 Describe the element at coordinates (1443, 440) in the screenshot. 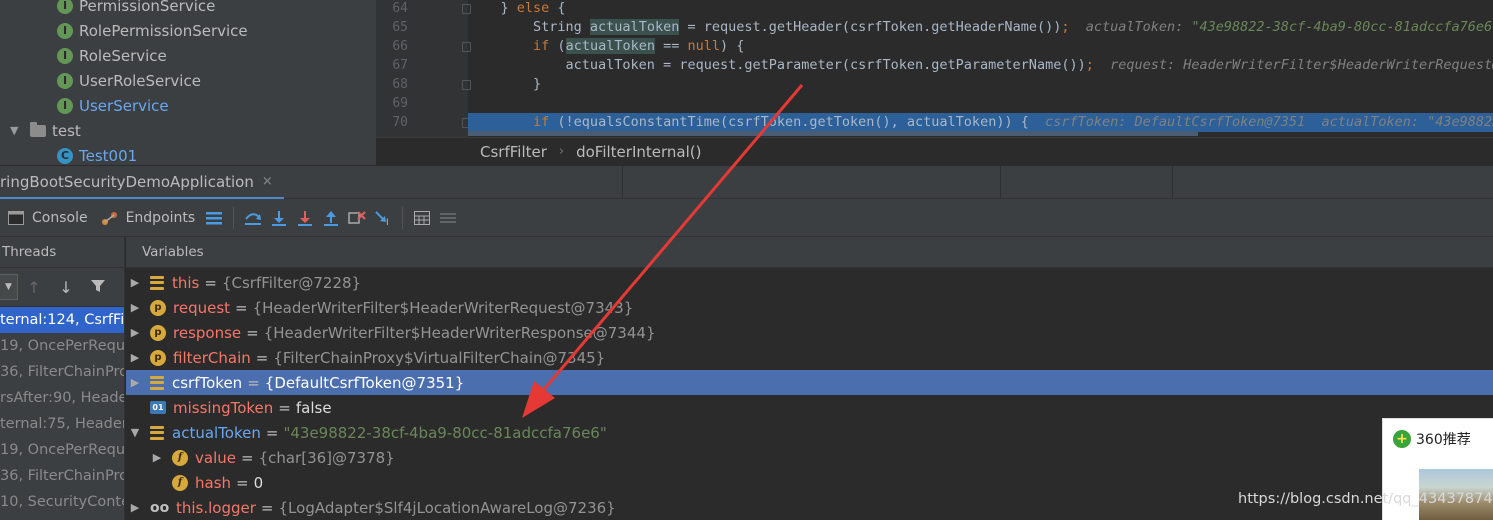

I see `popup-title-text: 360推荐` at that location.